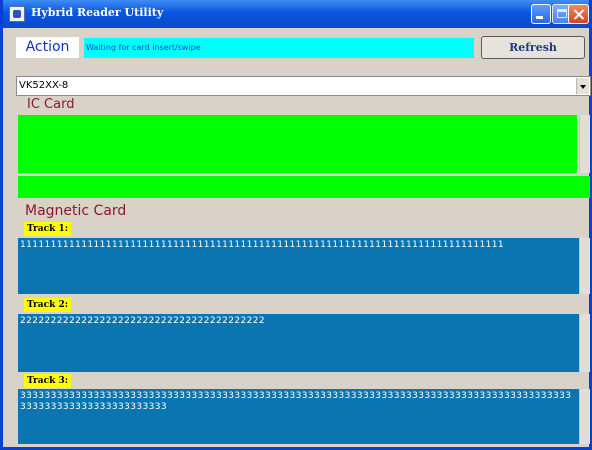 This screenshot has width=592, height=450. What do you see at coordinates (48, 305) in the screenshot?
I see `track2-label: Track 2:` at bounding box center [48, 305].